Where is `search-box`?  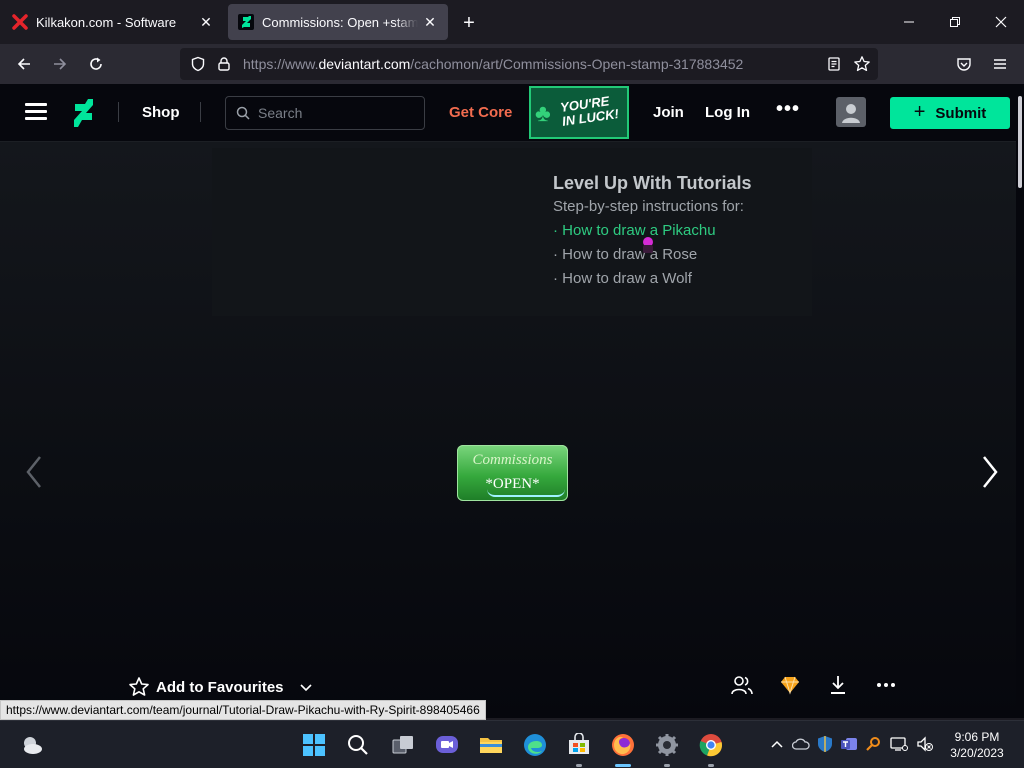
search-box is located at coordinates (325, 113).